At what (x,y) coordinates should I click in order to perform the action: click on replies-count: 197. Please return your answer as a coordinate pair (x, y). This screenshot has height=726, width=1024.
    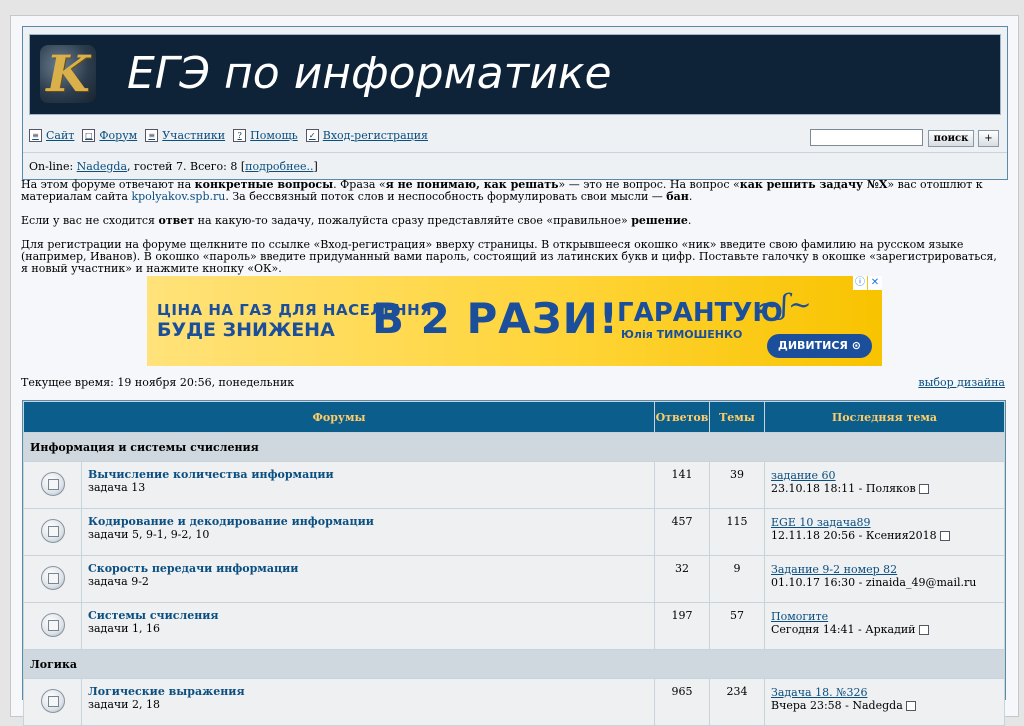
    Looking at the image, I should click on (682, 626).